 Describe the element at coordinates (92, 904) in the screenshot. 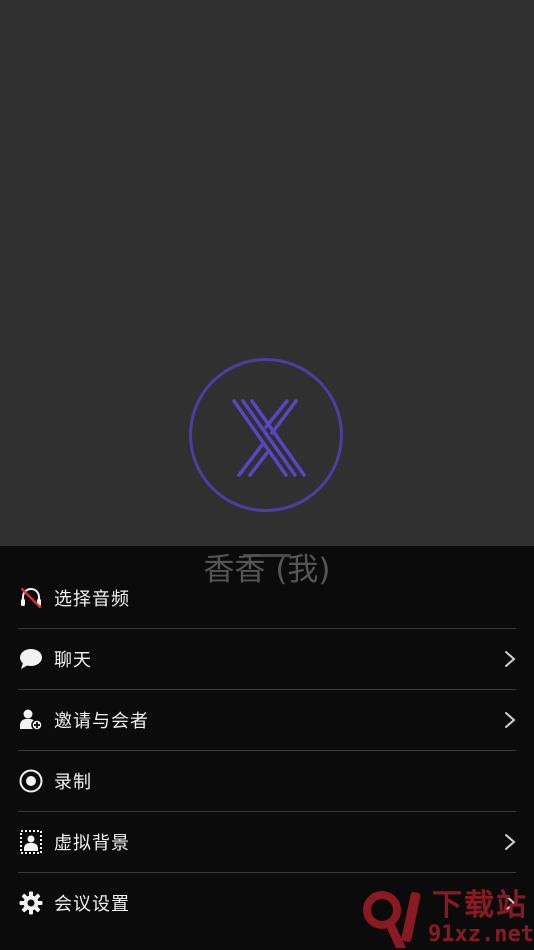

I see `menu-item-label: 会议设置` at that location.